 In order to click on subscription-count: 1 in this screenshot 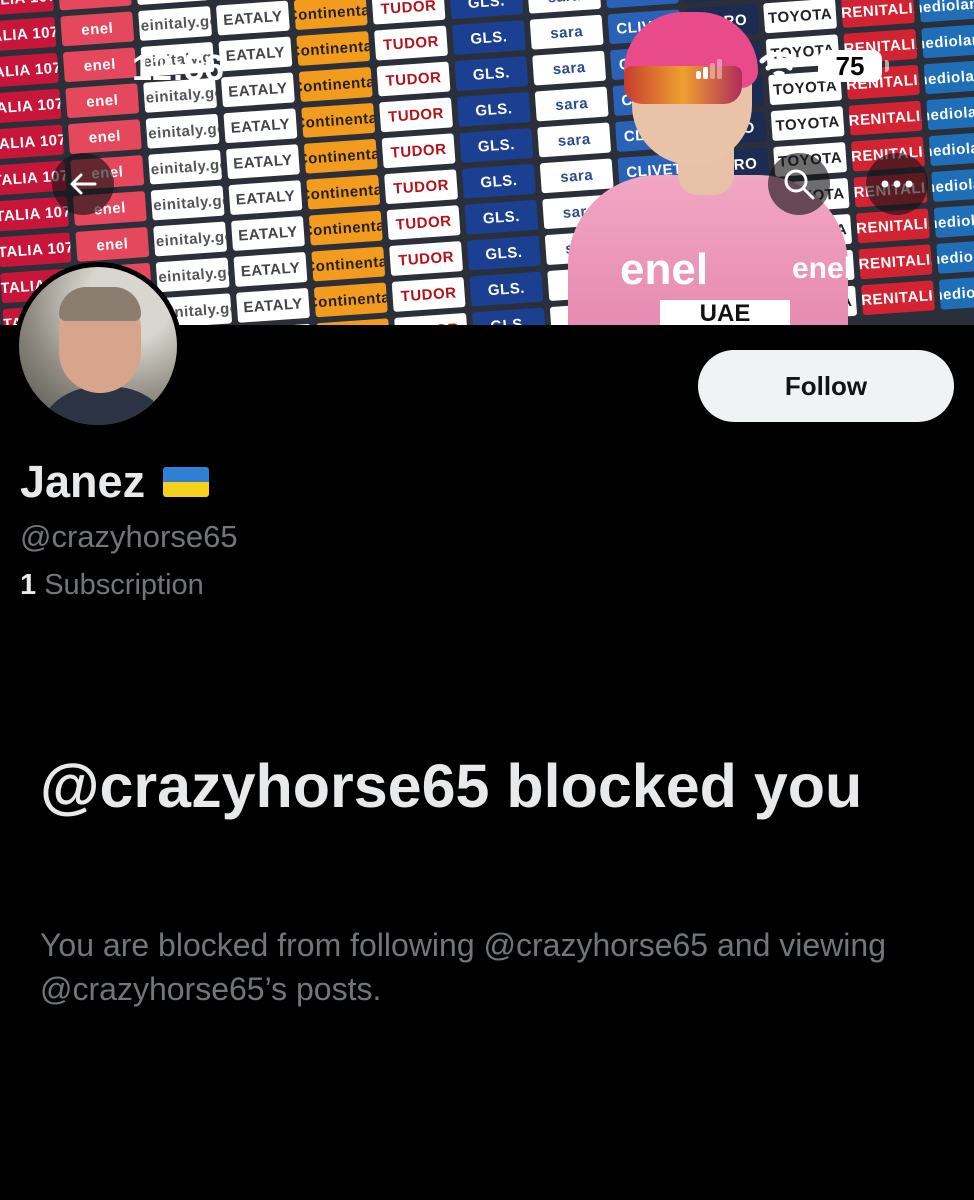, I will do `click(28, 585)`.